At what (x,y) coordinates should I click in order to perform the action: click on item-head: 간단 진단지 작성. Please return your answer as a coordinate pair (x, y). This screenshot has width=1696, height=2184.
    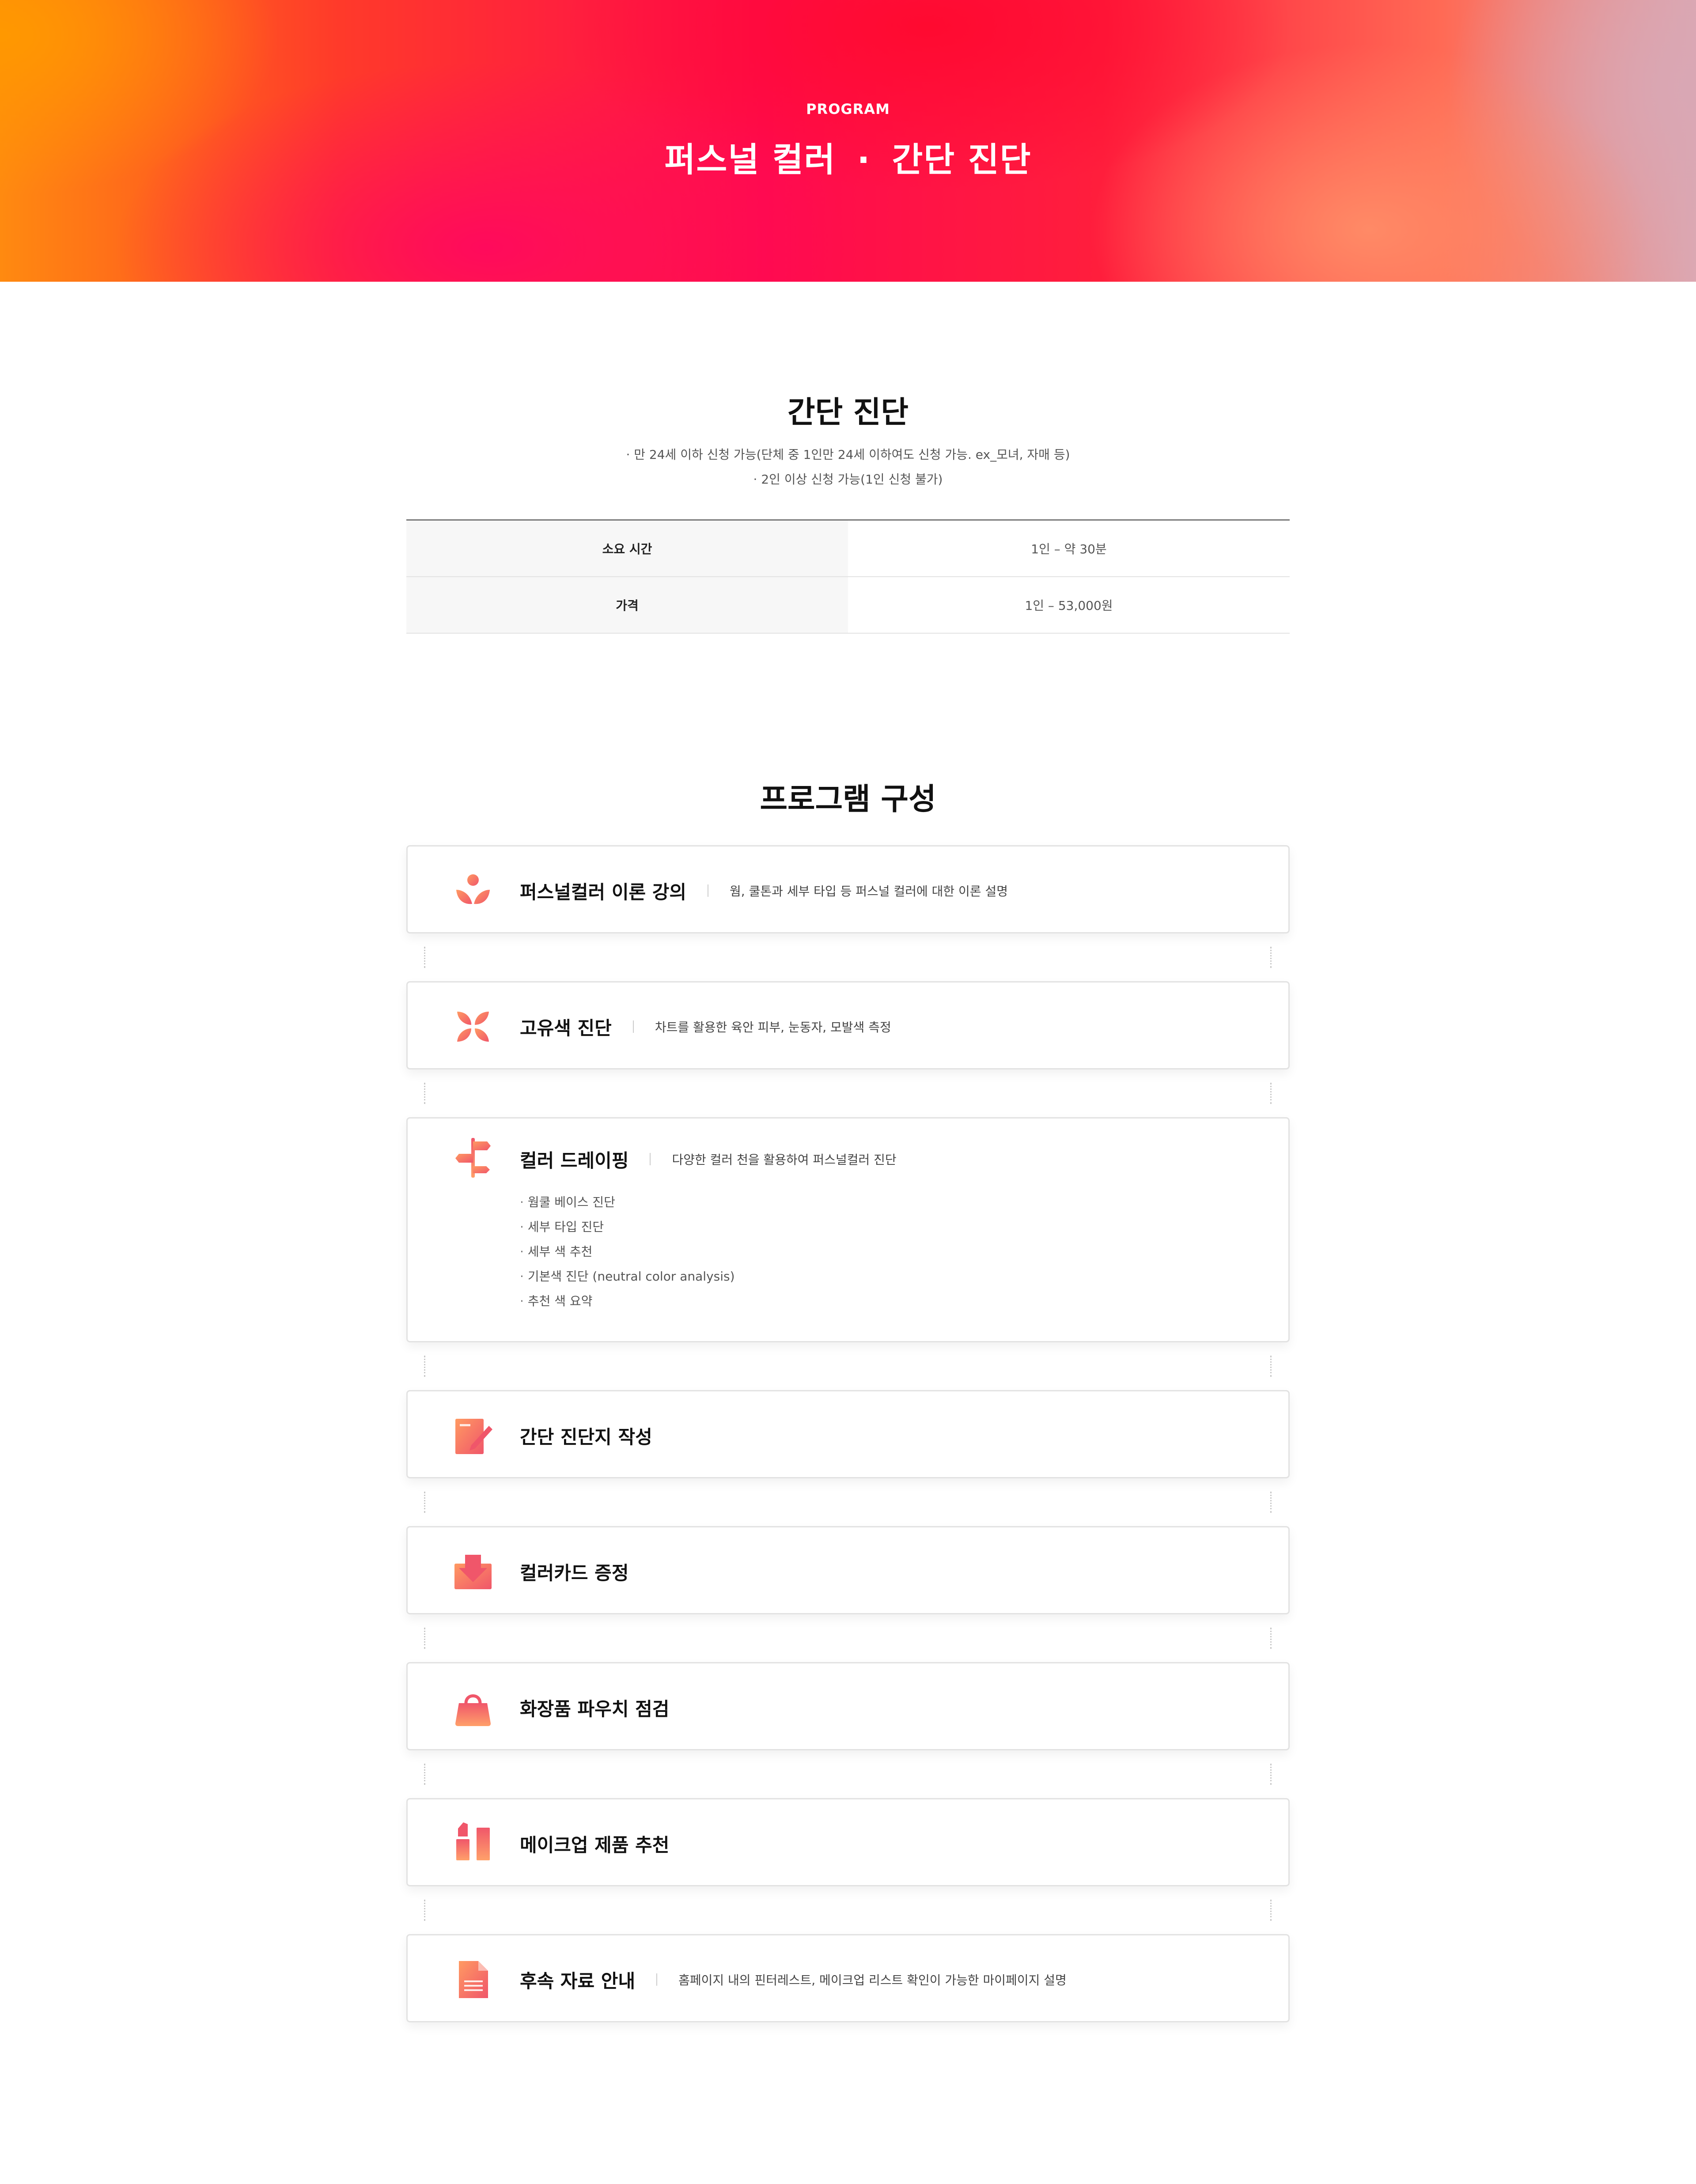
    Looking at the image, I should click on (586, 1435).